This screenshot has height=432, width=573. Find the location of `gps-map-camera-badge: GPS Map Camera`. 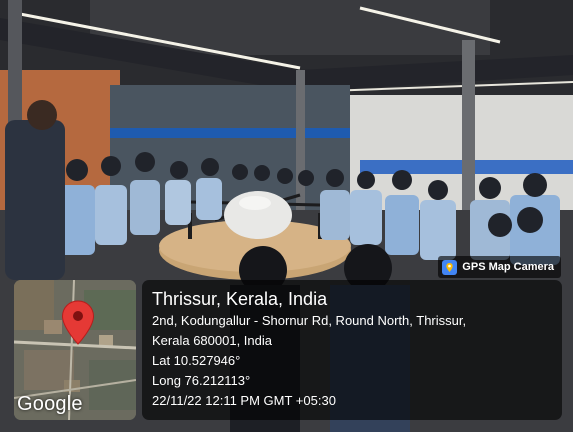

gps-map-camera-badge: GPS Map Camera is located at coordinates (499, 267).